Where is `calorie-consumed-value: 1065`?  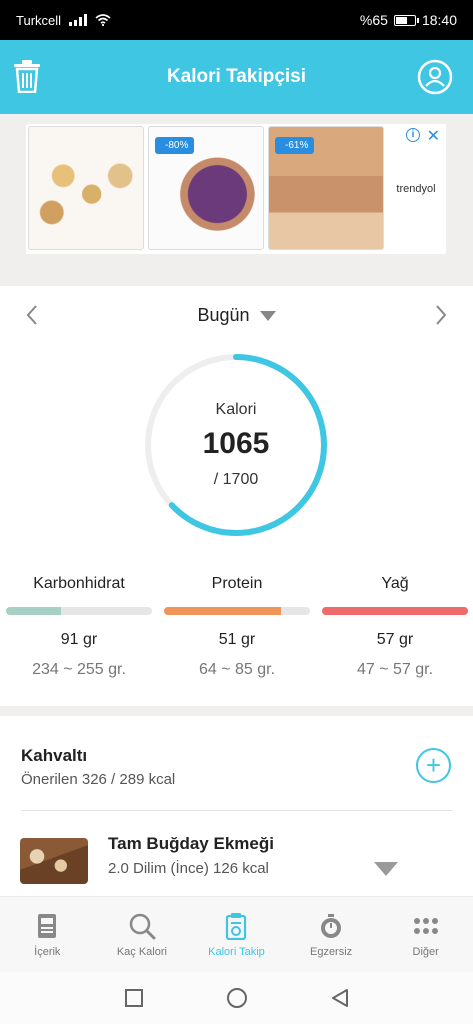 calorie-consumed-value: 1065 is located at coordinates (236, 443).